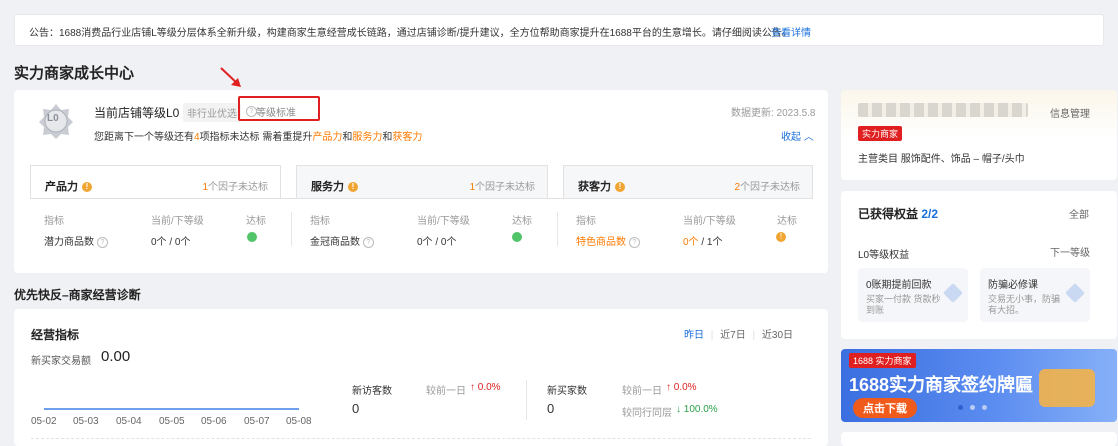 The height and width of the screenshot is (446, 1118). Describe the element at coordinates (773, 113) in the screenshot. I see `data-update-time: 数据更新: 2023.5.8` at that location.